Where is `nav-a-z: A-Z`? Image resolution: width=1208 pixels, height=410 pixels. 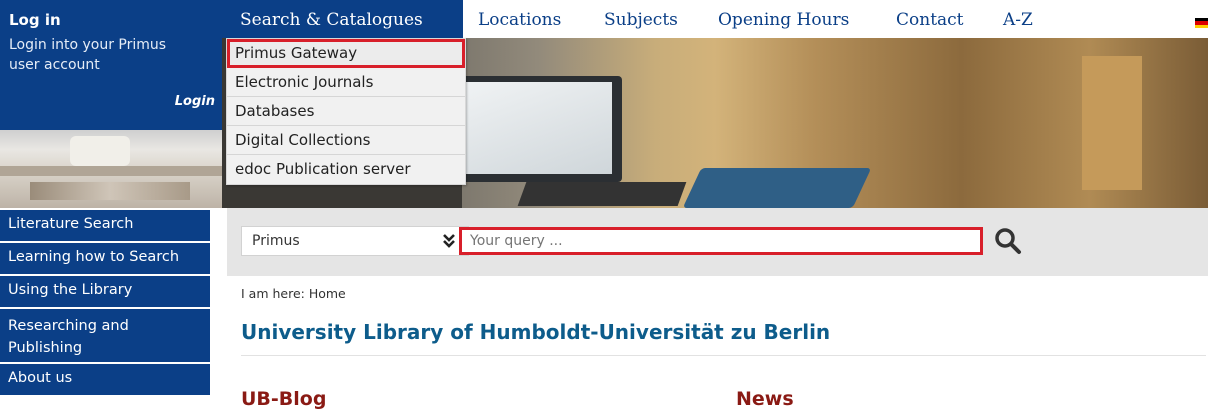 nav-a-z: A-Z is located at coordinates (1018, 19).